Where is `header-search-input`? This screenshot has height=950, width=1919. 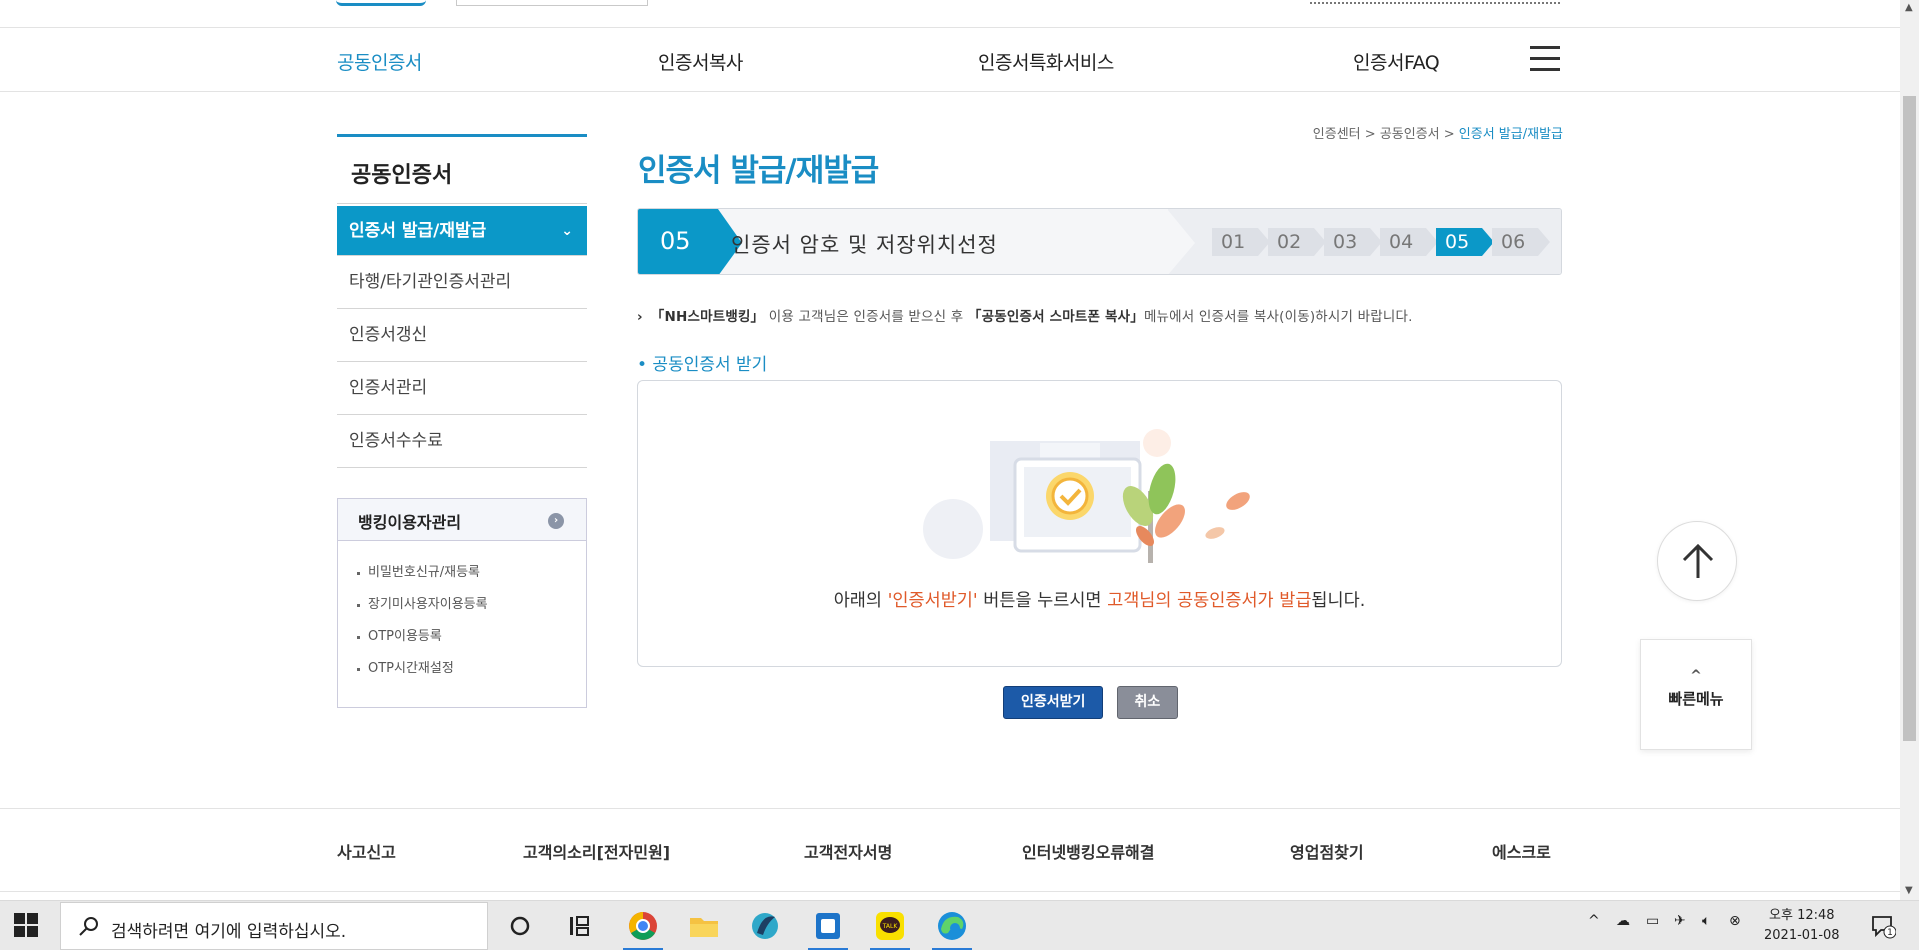
header-search-input is located at coordinates (552, 3).